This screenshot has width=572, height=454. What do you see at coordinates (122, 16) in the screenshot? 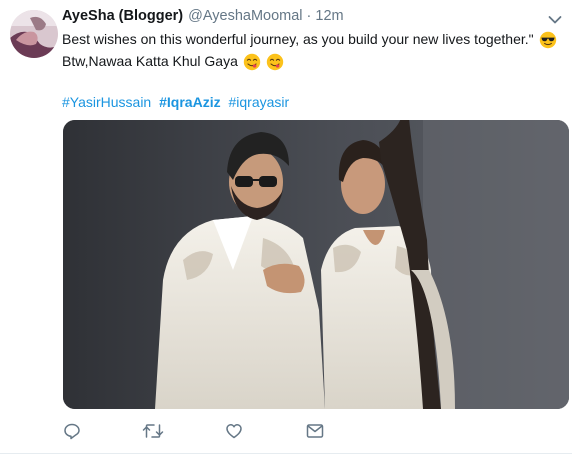
I see `author-name: AyeSha (Blogger)` at bounding box center [122, 16].